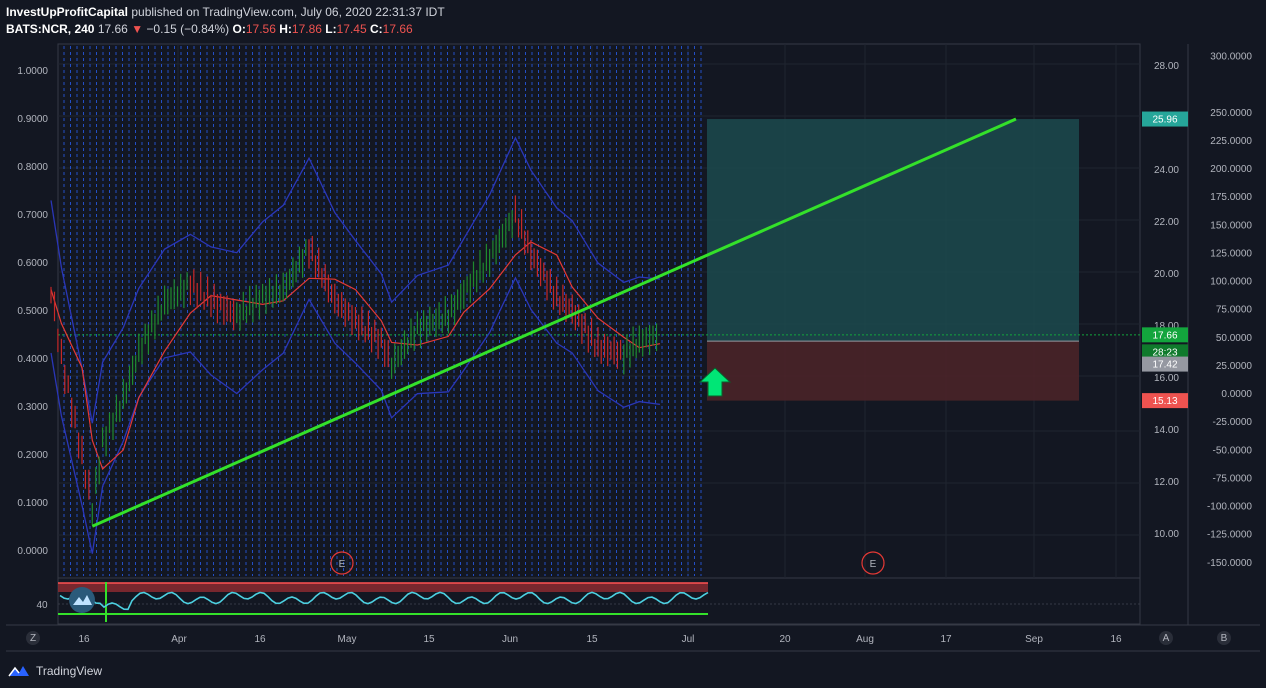 This screenshot has width=1266, height=688. Describe the element at coordinates (32, 311) in the screenshot. I see `left-axis-tick: 0.5000` at that location.